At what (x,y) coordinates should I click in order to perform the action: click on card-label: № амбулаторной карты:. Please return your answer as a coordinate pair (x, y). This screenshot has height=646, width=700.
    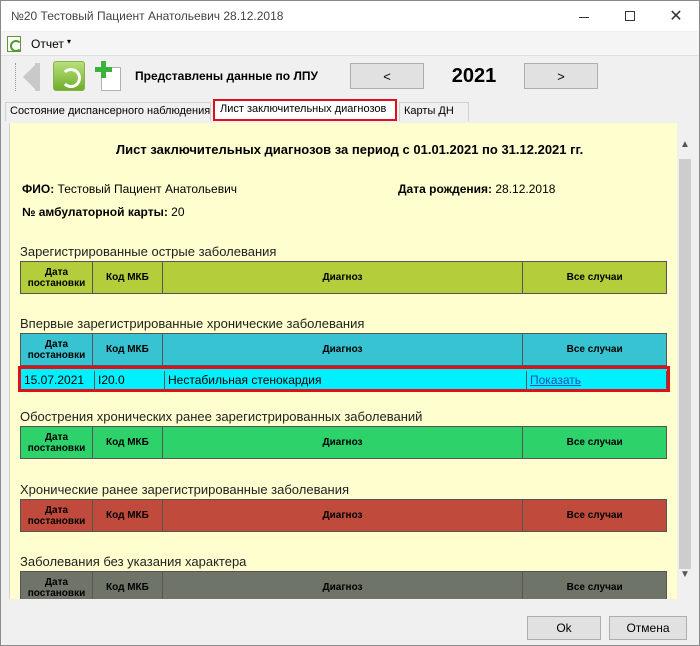
    Looking at the image, I should click on (95, 212).